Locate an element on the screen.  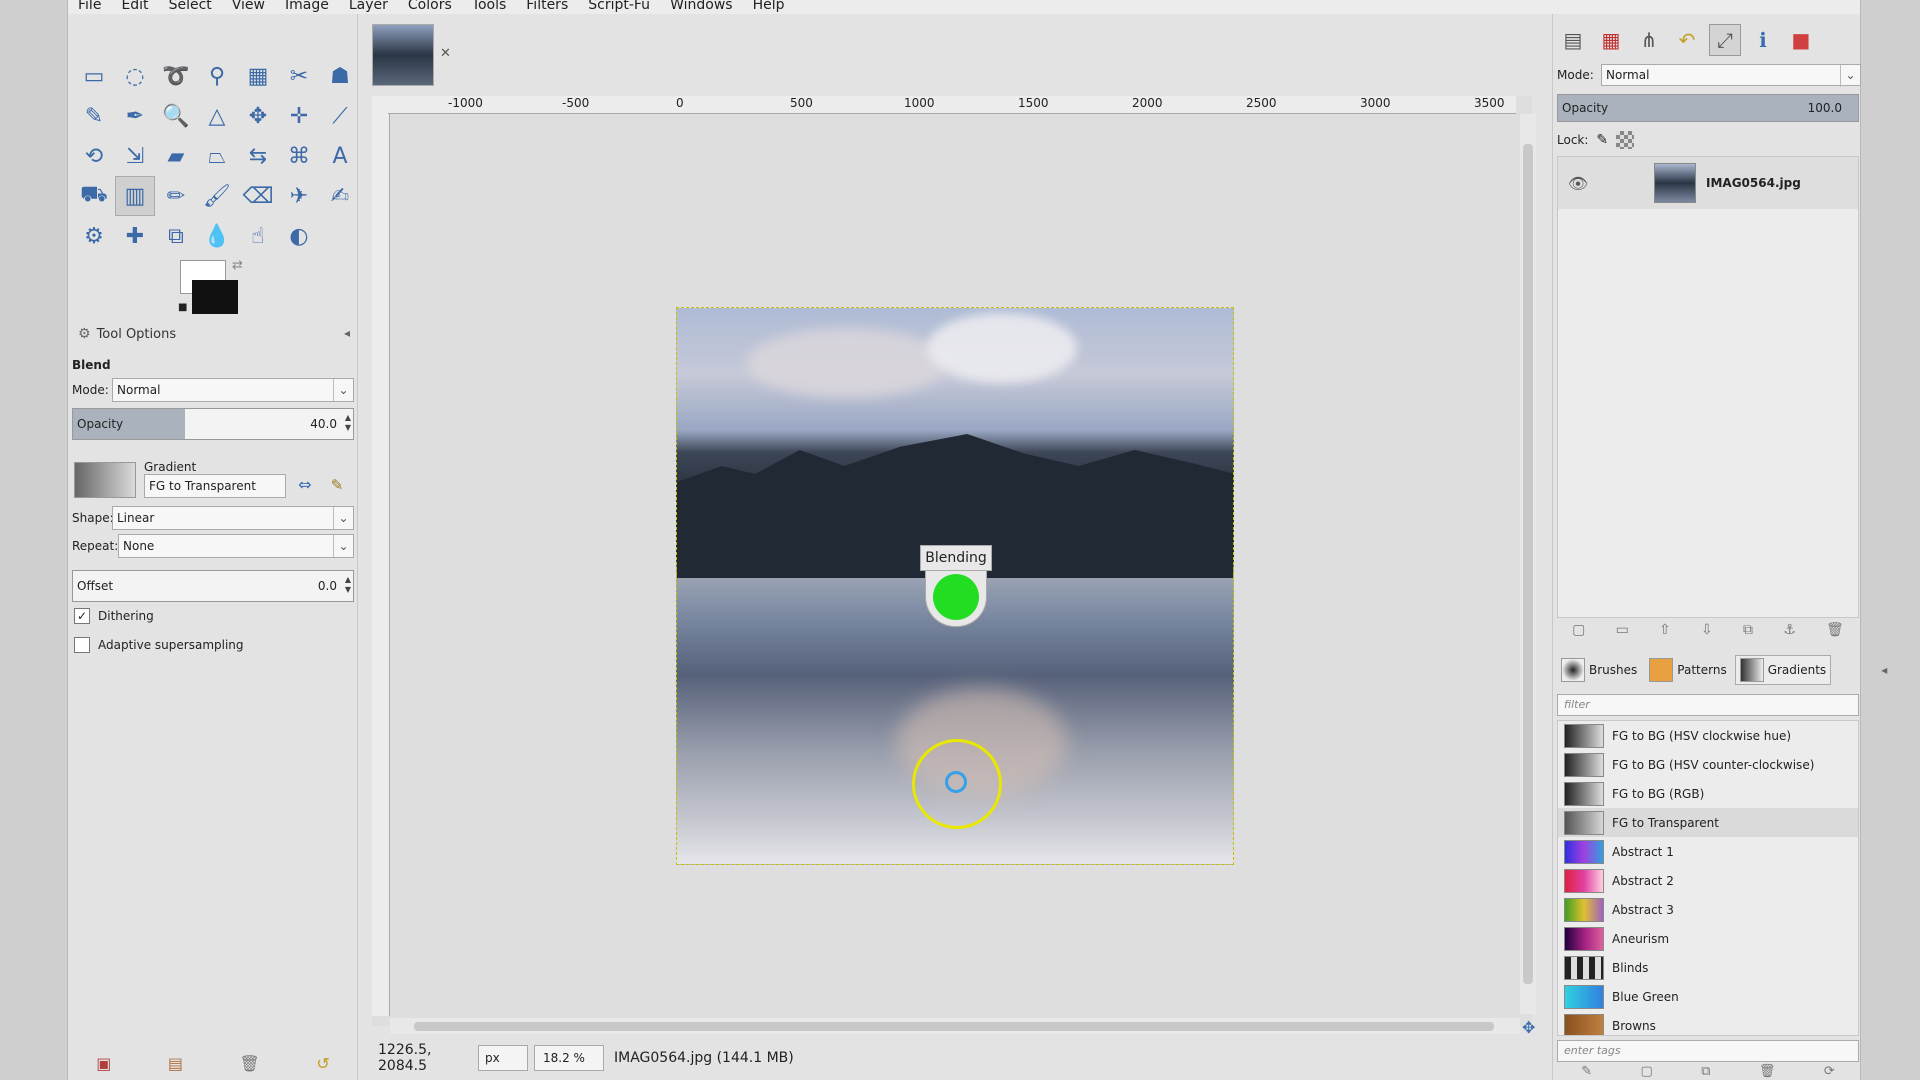
vertical-scrollbar is located at coordinates (1528, 564).